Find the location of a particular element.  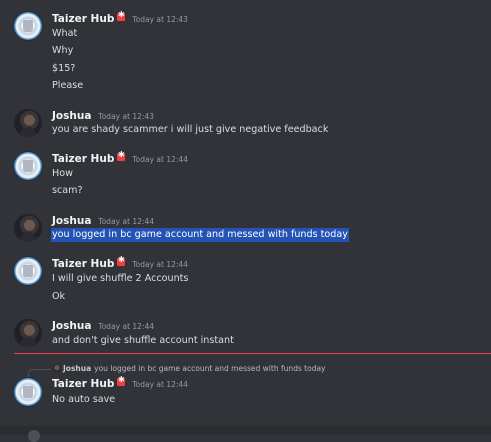

message-text: Ok is located at coordinates (59, 296).